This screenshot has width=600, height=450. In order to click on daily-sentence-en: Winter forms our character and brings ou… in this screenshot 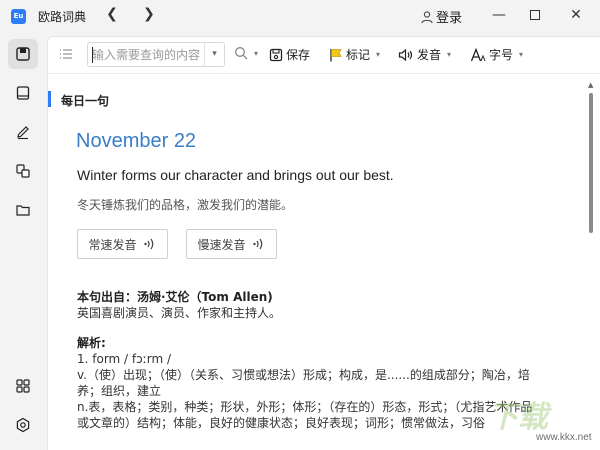, I will do `click(235, 175)`.